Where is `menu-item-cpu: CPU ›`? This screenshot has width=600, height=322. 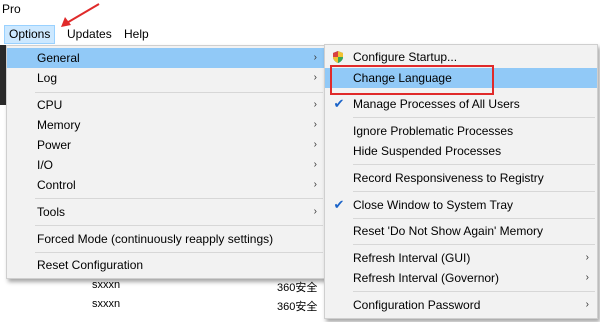
menu-item-cpu: CPU › is located at coordinates (166, 105).